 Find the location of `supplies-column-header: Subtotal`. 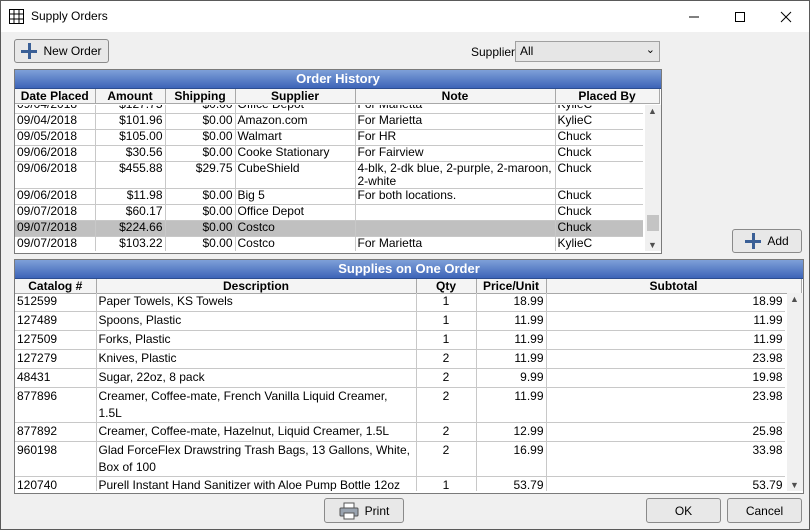

supplies-column-header: Subtotal is located at coordinates (674, 286).